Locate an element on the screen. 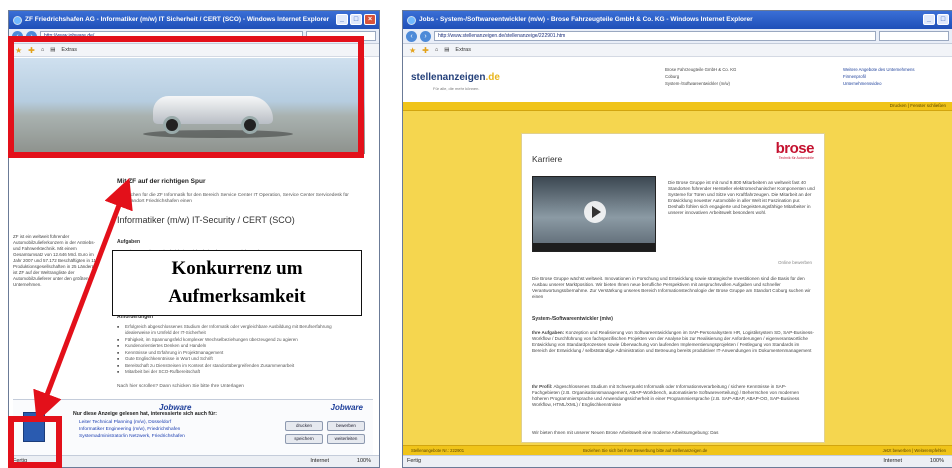  jobware-logo-right: Jobware is located at coordinates (346, 407).